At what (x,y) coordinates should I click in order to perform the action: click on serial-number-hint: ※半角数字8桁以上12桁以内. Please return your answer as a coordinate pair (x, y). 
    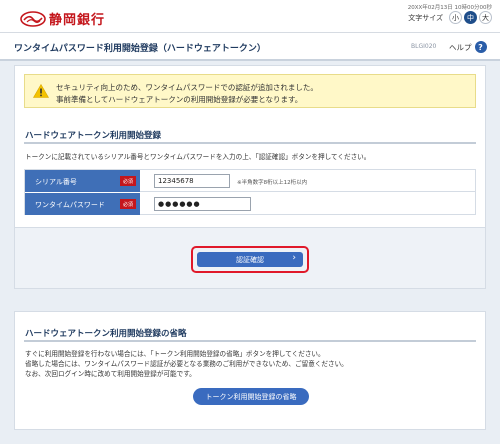
    Looking at the image, I should click on (272, 183).